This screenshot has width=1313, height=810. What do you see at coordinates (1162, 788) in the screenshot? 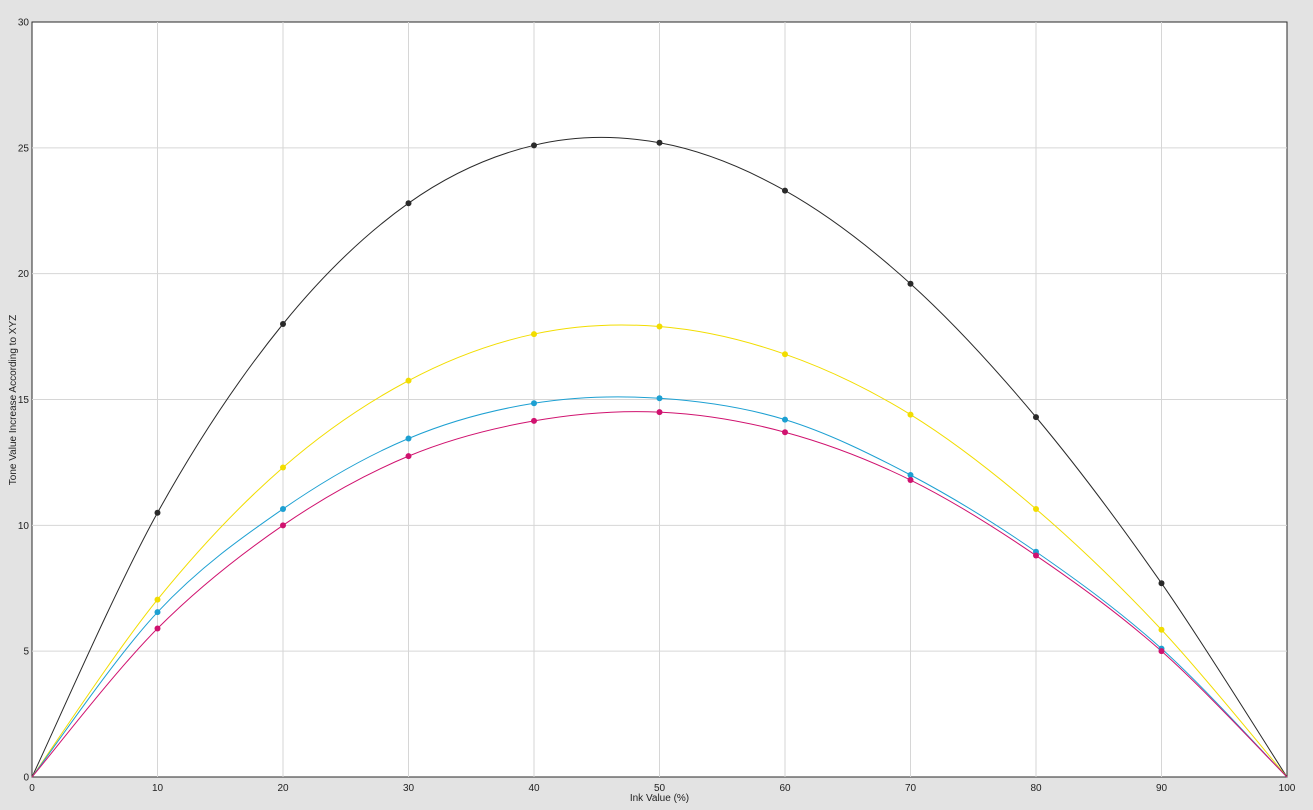
I see `x-tick-label: 90` at bounding box center [1162, 788].